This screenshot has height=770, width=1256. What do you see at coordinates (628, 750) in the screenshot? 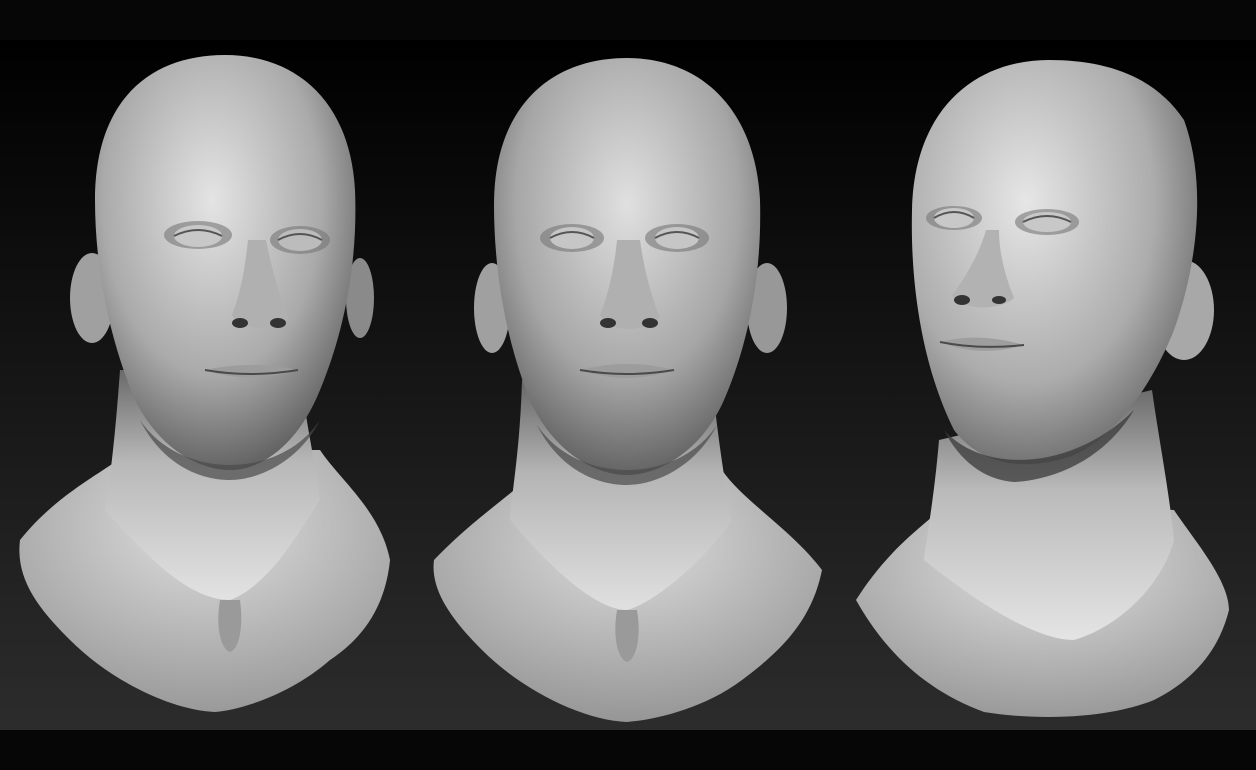
I see `bottom-letterbox` at bounding box center [628, 750].